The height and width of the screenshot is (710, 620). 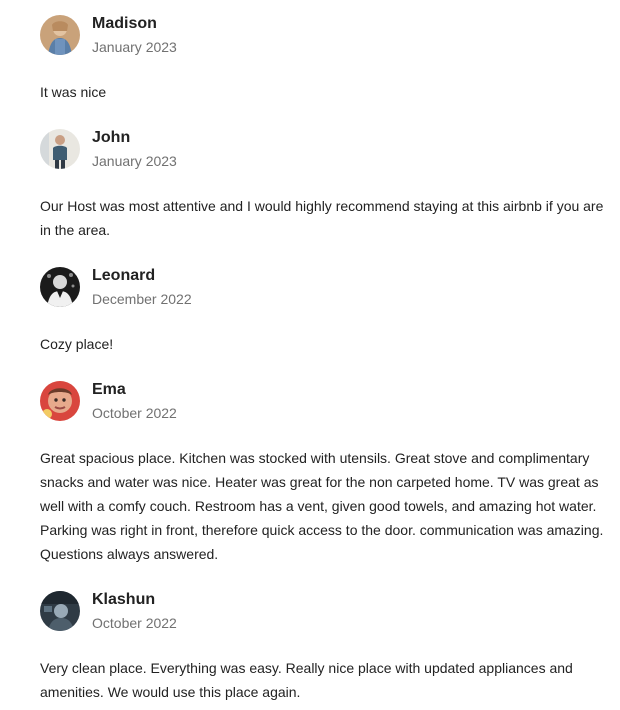 What do you see at coordinates (134, 35) in the screenshot?
I see `review-meta: Madison January 2023` at bounding box center [134, 35].